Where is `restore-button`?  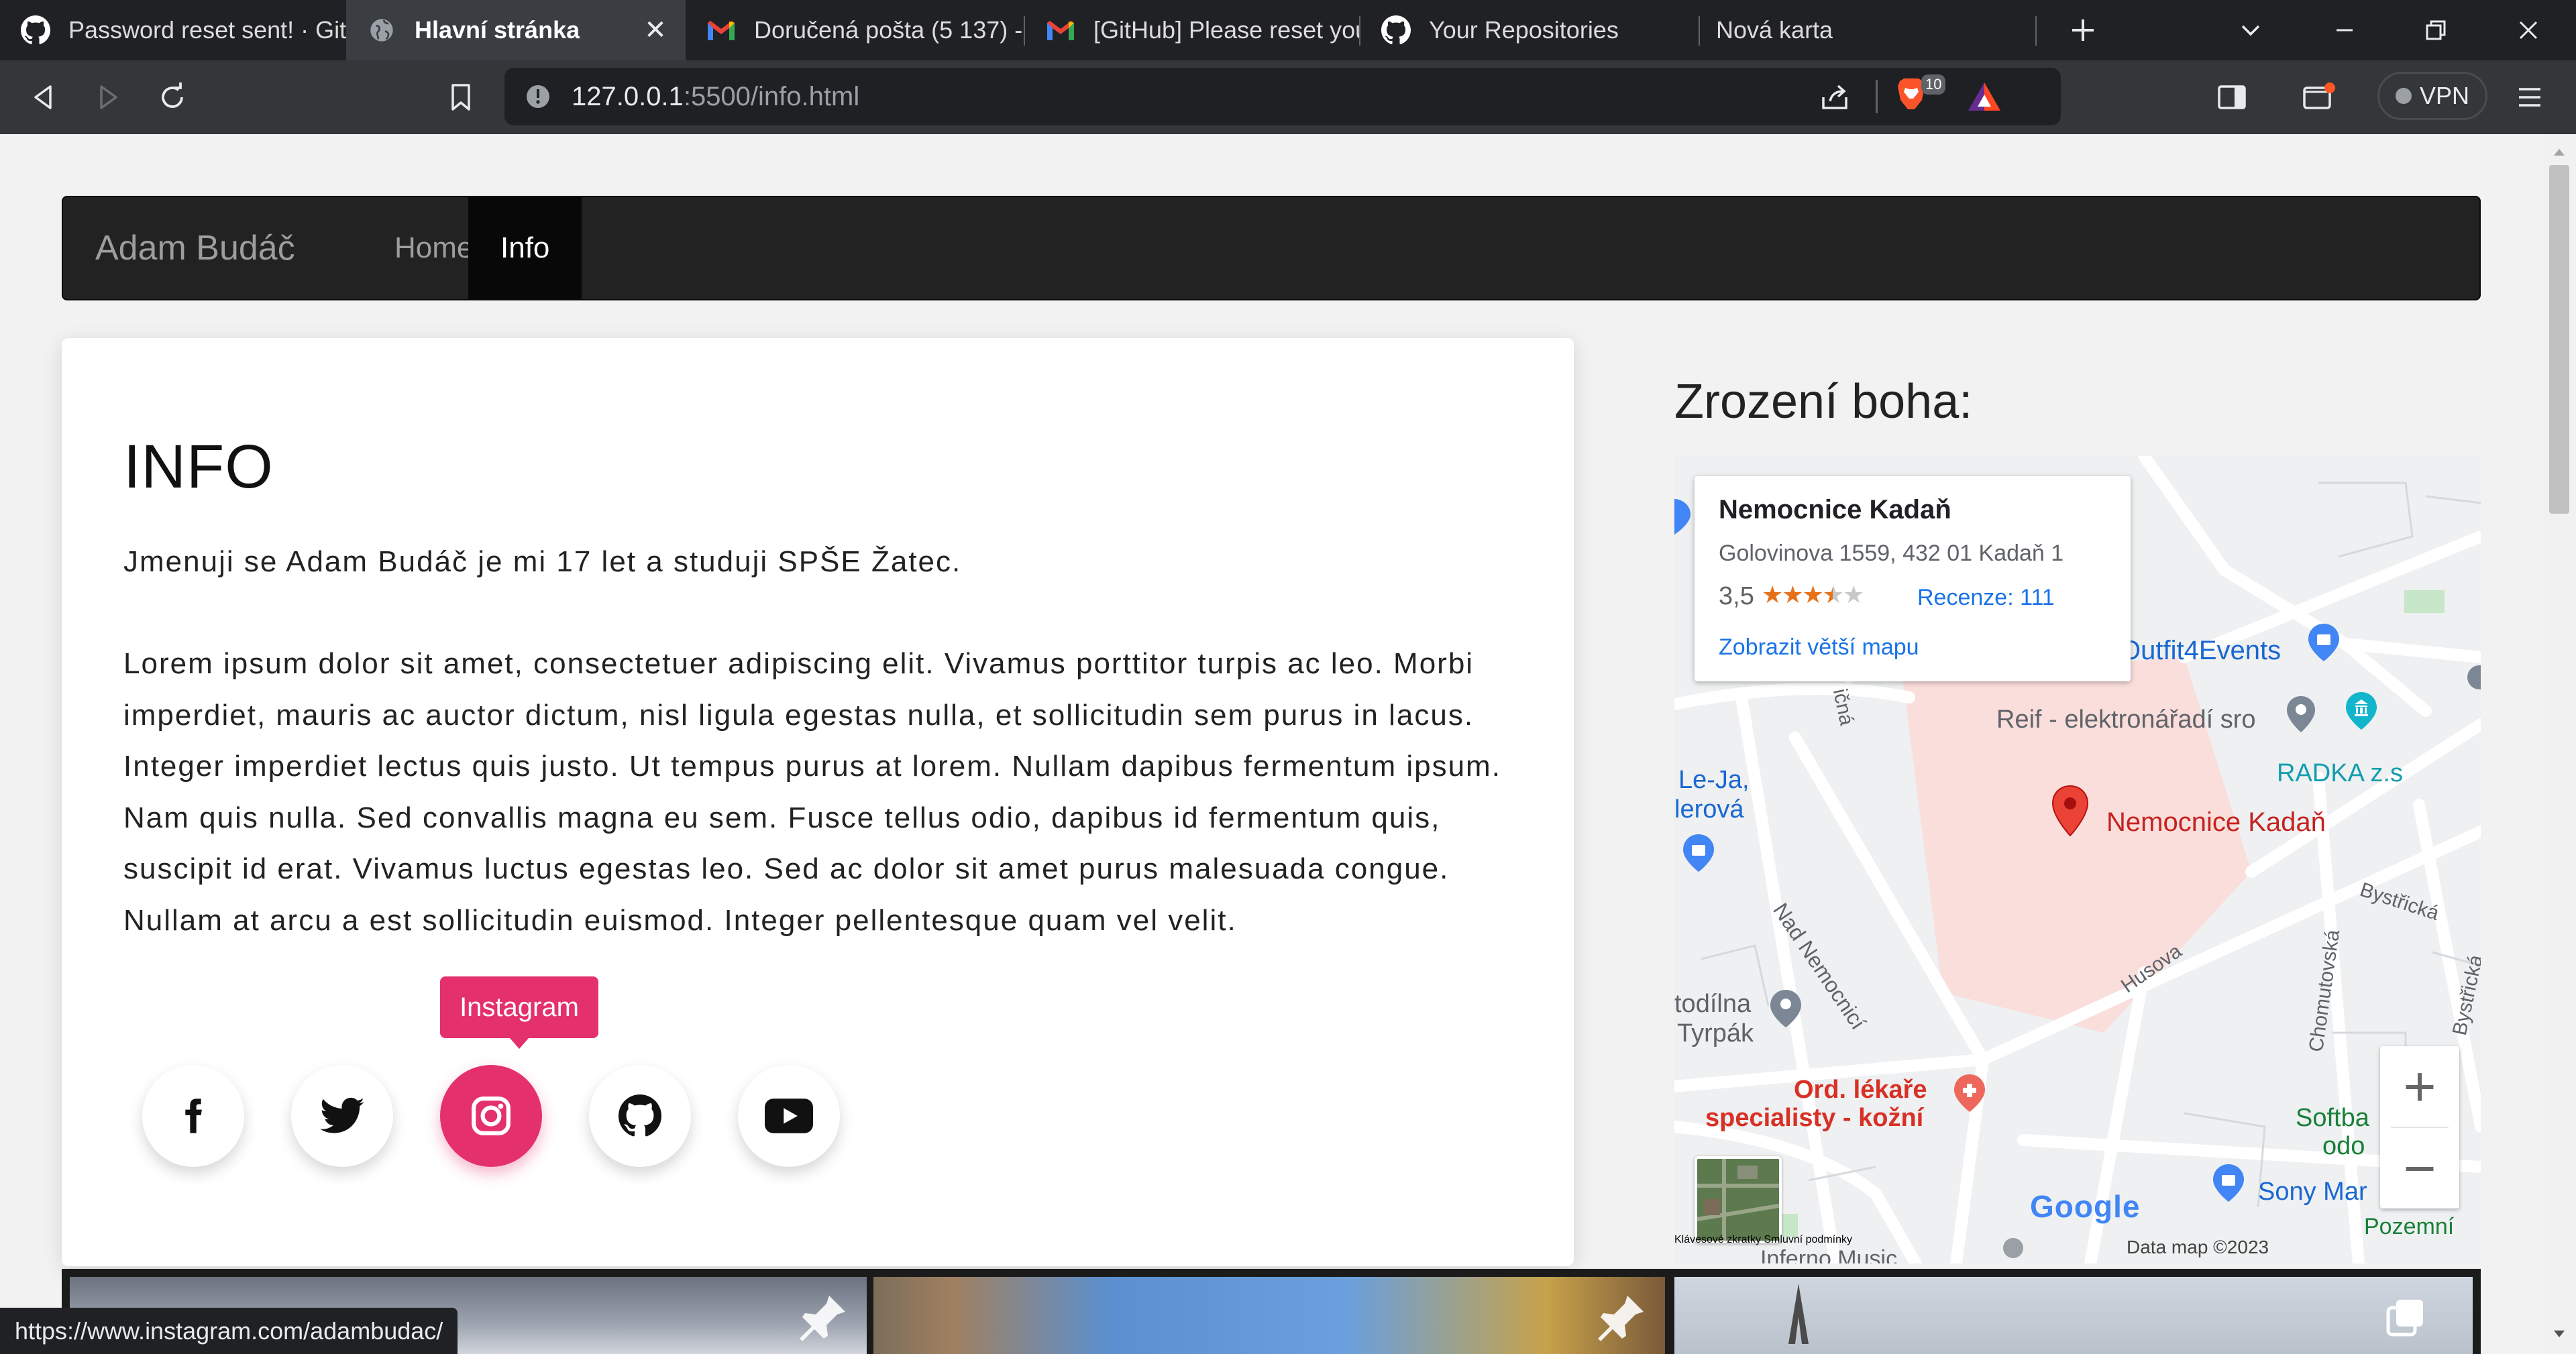 restore-button is located at coordinates (2436, 30).